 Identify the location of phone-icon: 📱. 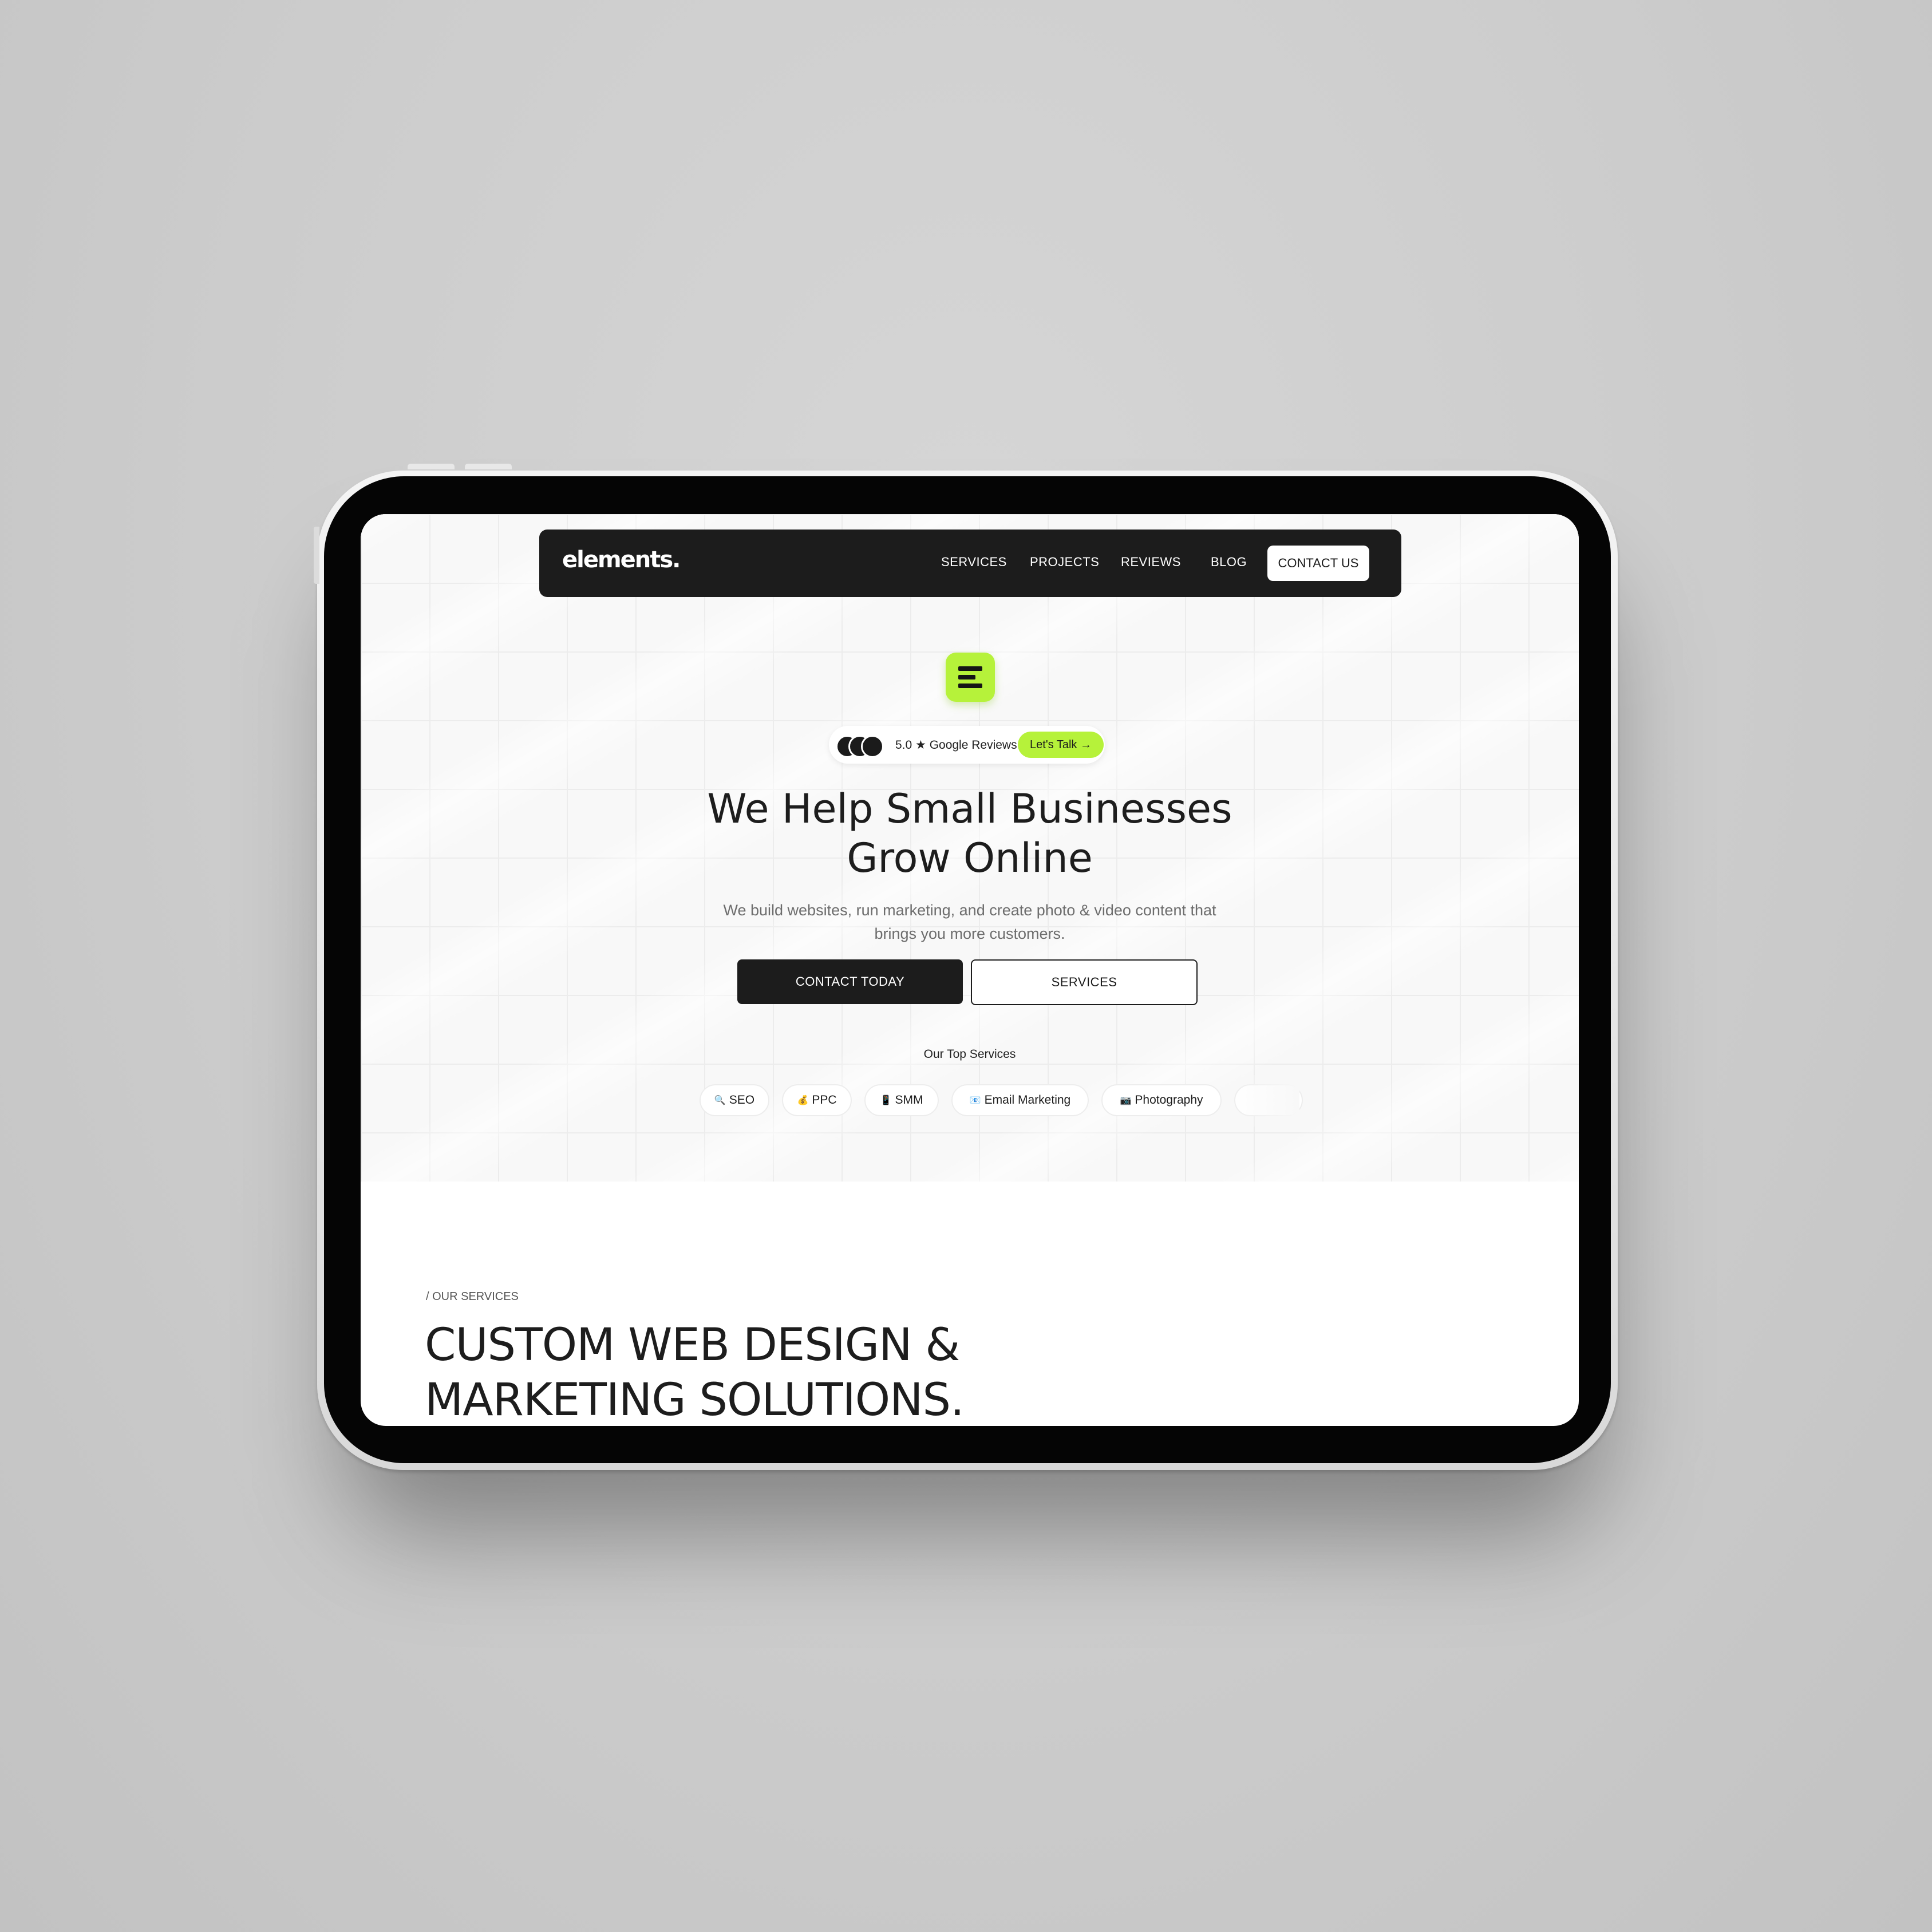
(886, 1100).